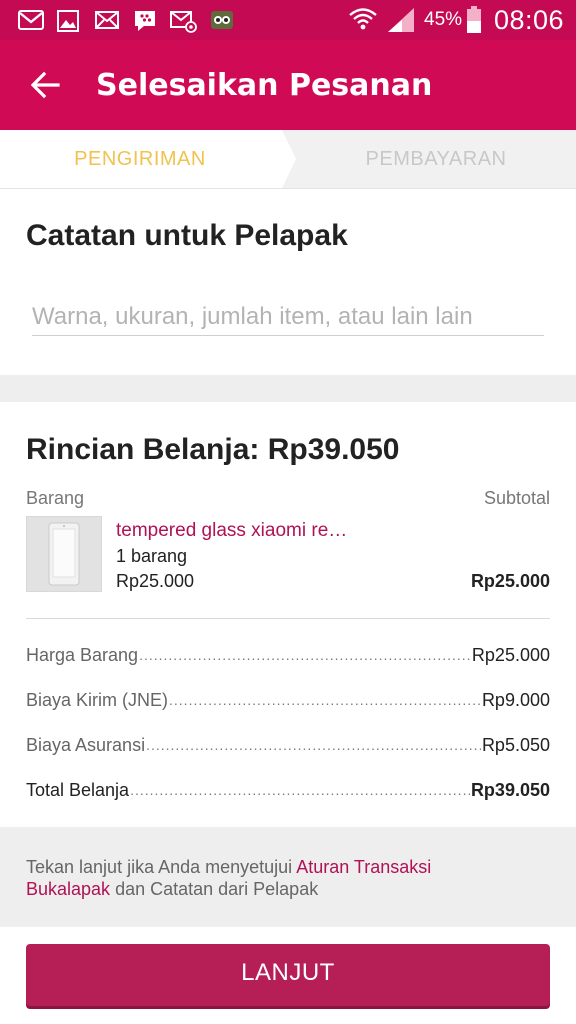  I want to click on bukalapak-link: Bukalapak, so click(68, 889).